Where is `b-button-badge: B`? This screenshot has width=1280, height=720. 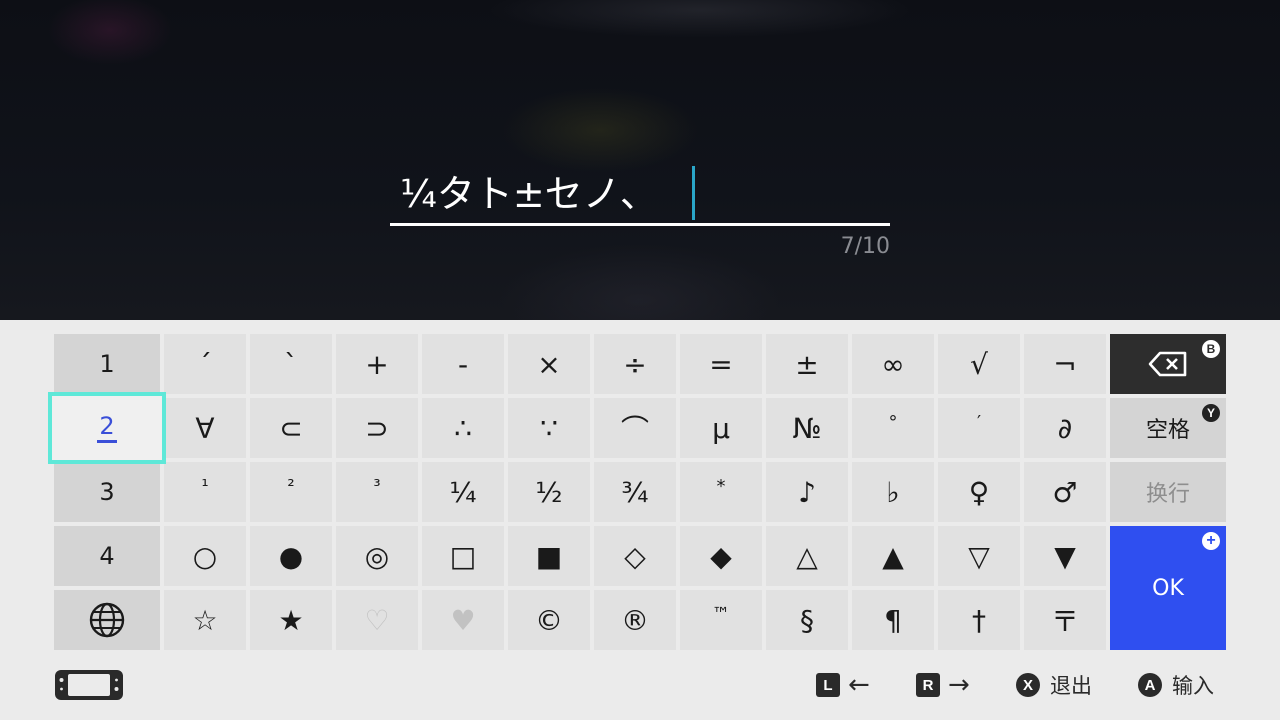
b-button-badge: B is located at coordinates (1211, 349).